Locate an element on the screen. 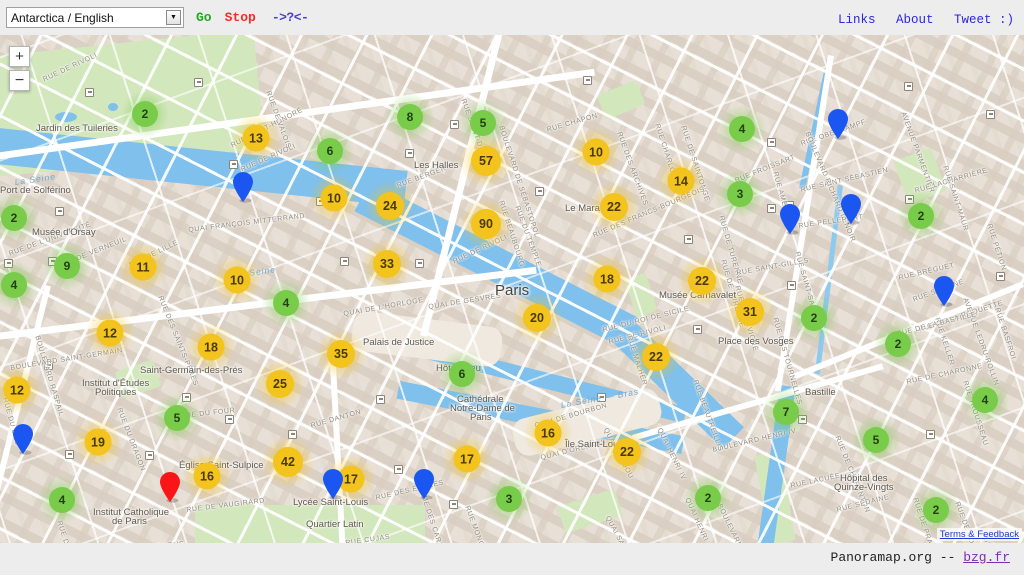 The height and width of the screenshot is (575, 1024). cluster-count: 17 is located at coordinates (467, 459).